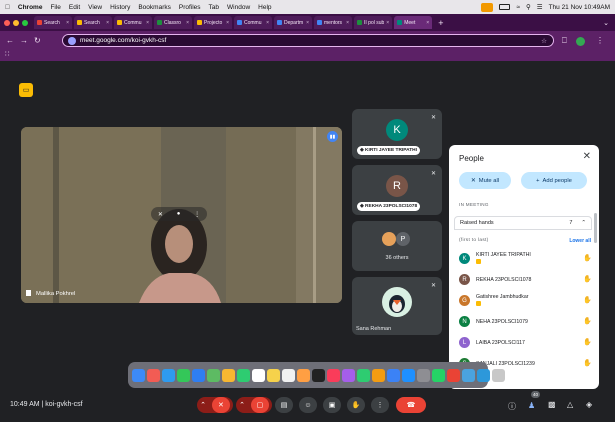 The width and height of the screenshot is (615, 422). I want to click on captions-button: ▤, so click(284, 405).